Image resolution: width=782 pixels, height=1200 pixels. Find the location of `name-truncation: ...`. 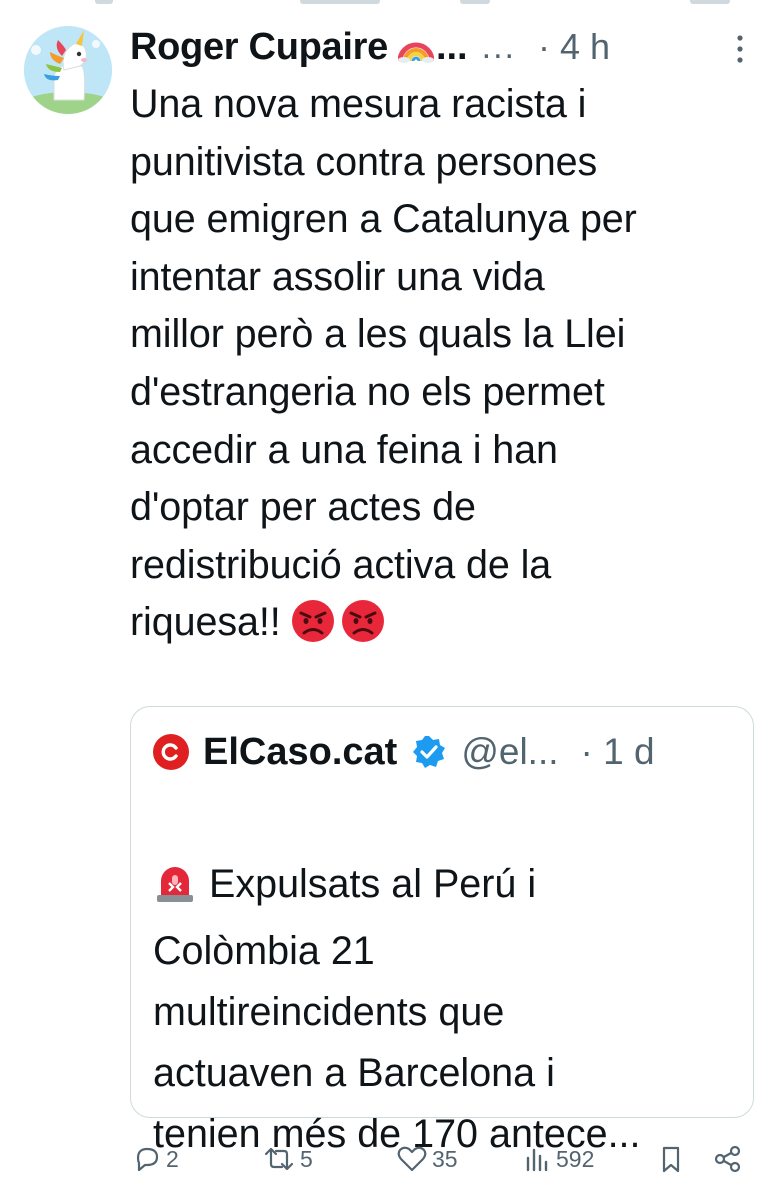

name-truncation: ... is located at coordinates (451, 46).